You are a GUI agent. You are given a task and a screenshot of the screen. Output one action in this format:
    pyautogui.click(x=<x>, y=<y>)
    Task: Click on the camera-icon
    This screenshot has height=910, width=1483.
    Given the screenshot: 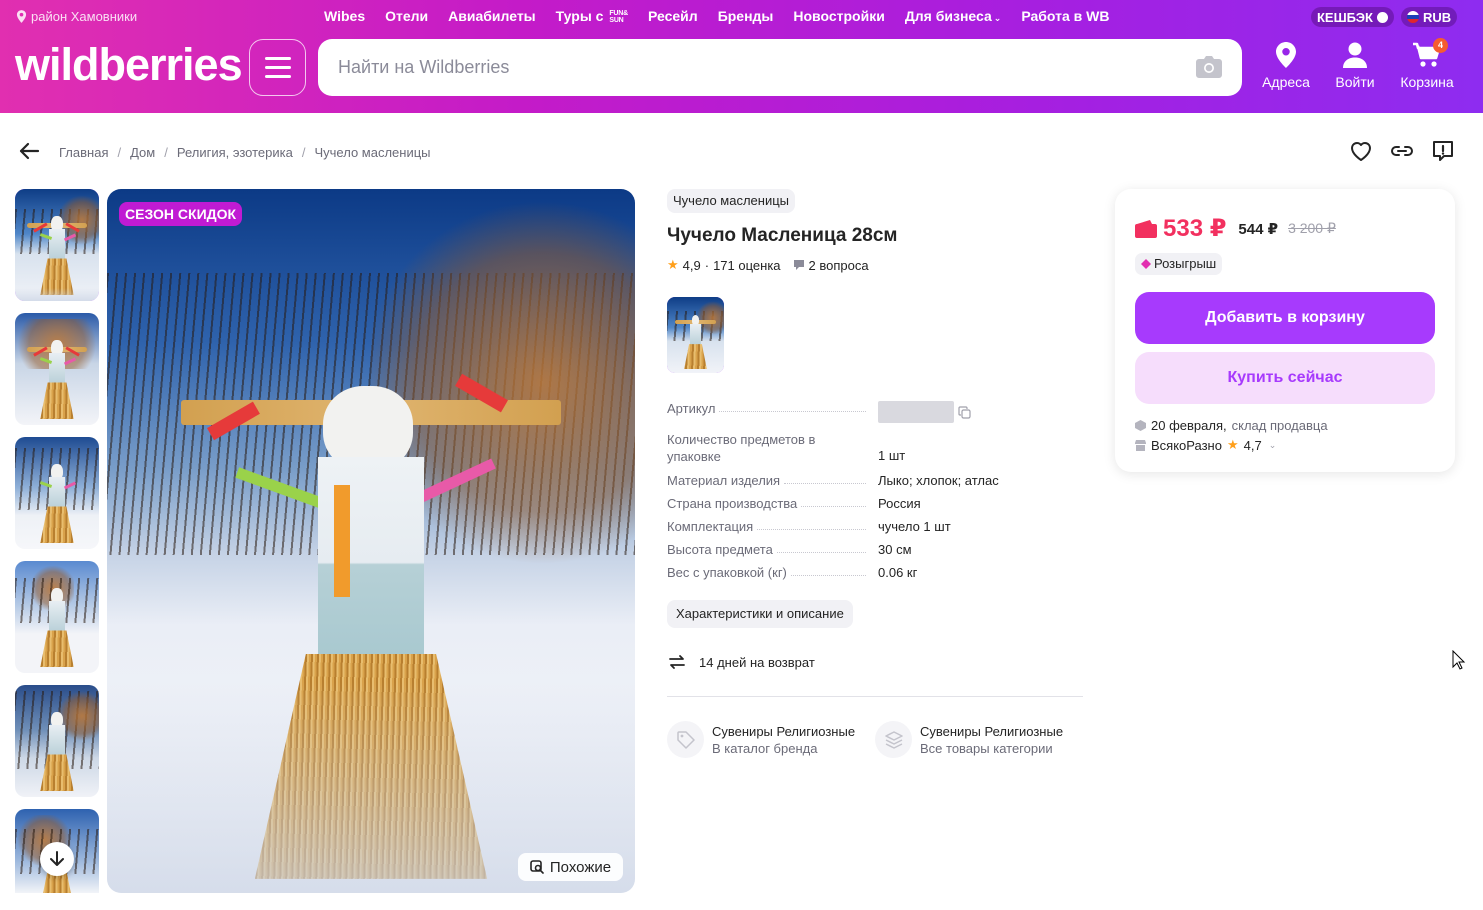 What is the action you would take?
    pyautogui.click(x=1209, y=67)
    